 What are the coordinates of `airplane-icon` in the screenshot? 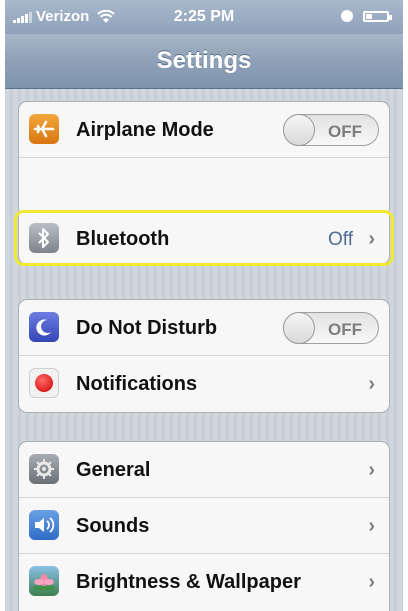 It's located at (44, 129).